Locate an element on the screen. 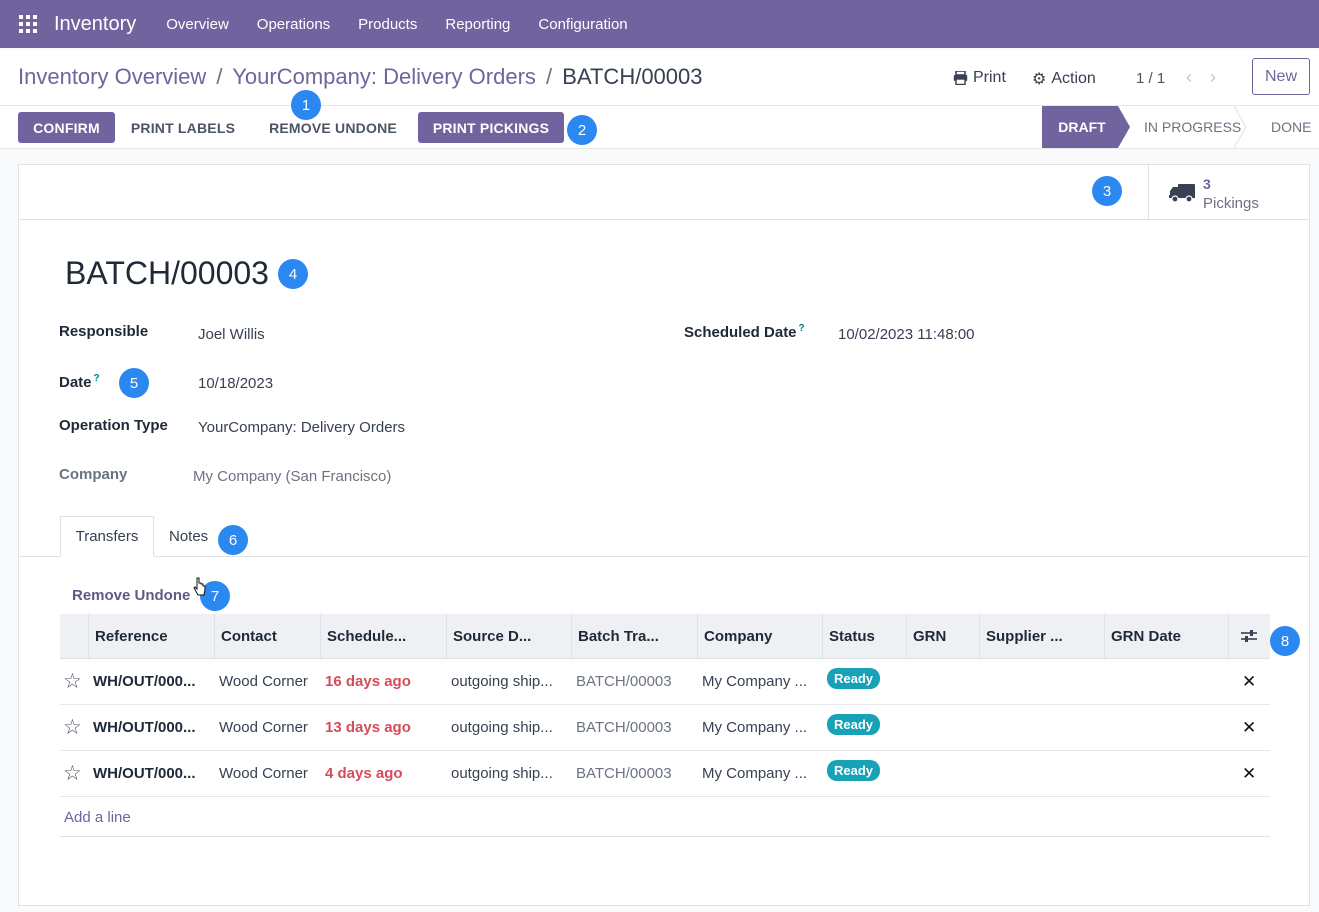 This screenshot has width=1319, height=912. action-menu-button: ⚙ Action is located at coordinates (1064, 79).